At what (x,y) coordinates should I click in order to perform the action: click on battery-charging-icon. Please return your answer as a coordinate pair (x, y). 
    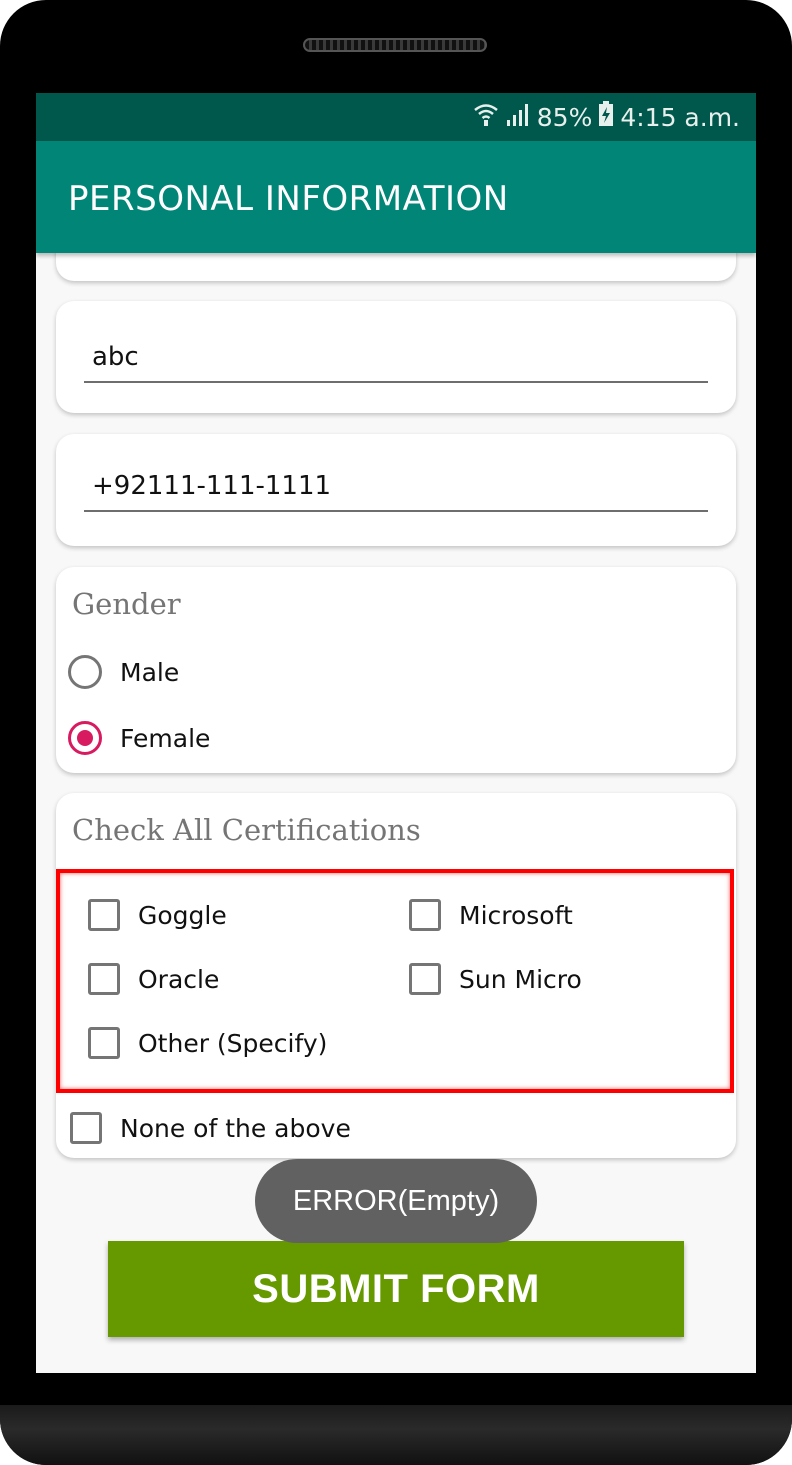
    Looking at the image, I should click on (606, 117).